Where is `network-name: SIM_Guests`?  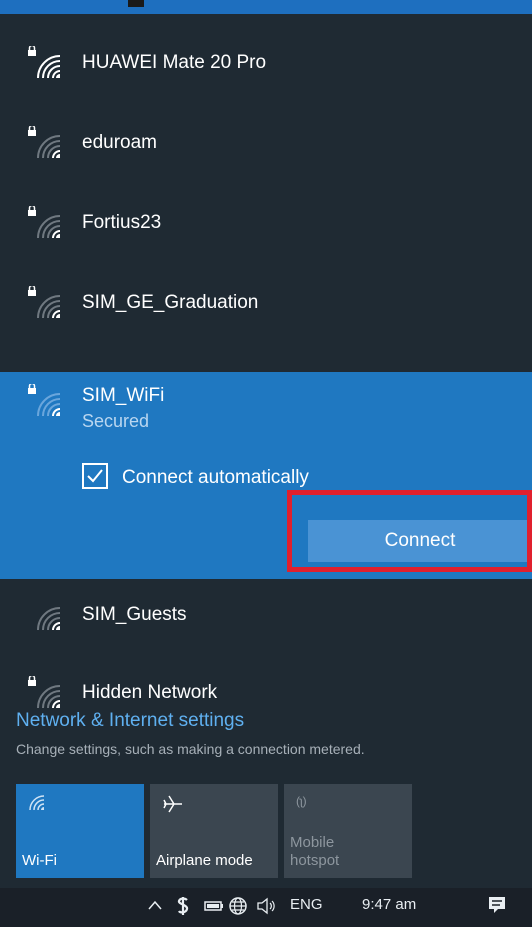 network-name: SIM_Guests is located at coordinates (134, 614).